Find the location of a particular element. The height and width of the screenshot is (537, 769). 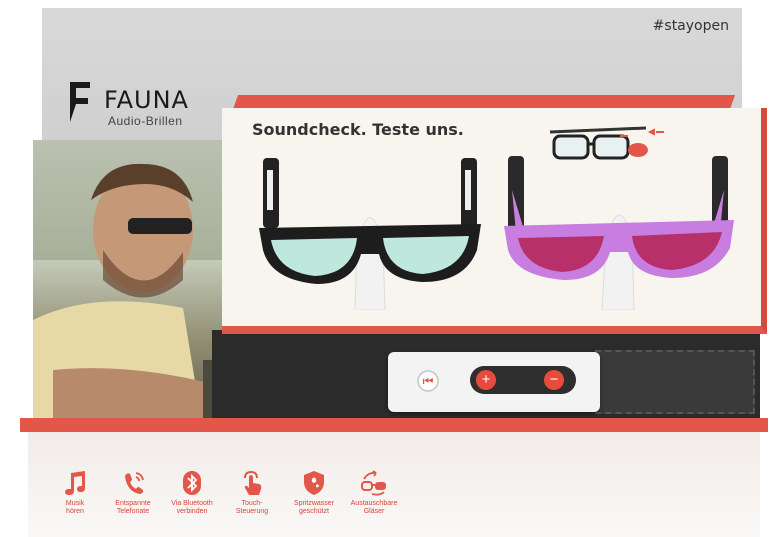

hashtag: #stayopen is located at coordinates (690, 26).